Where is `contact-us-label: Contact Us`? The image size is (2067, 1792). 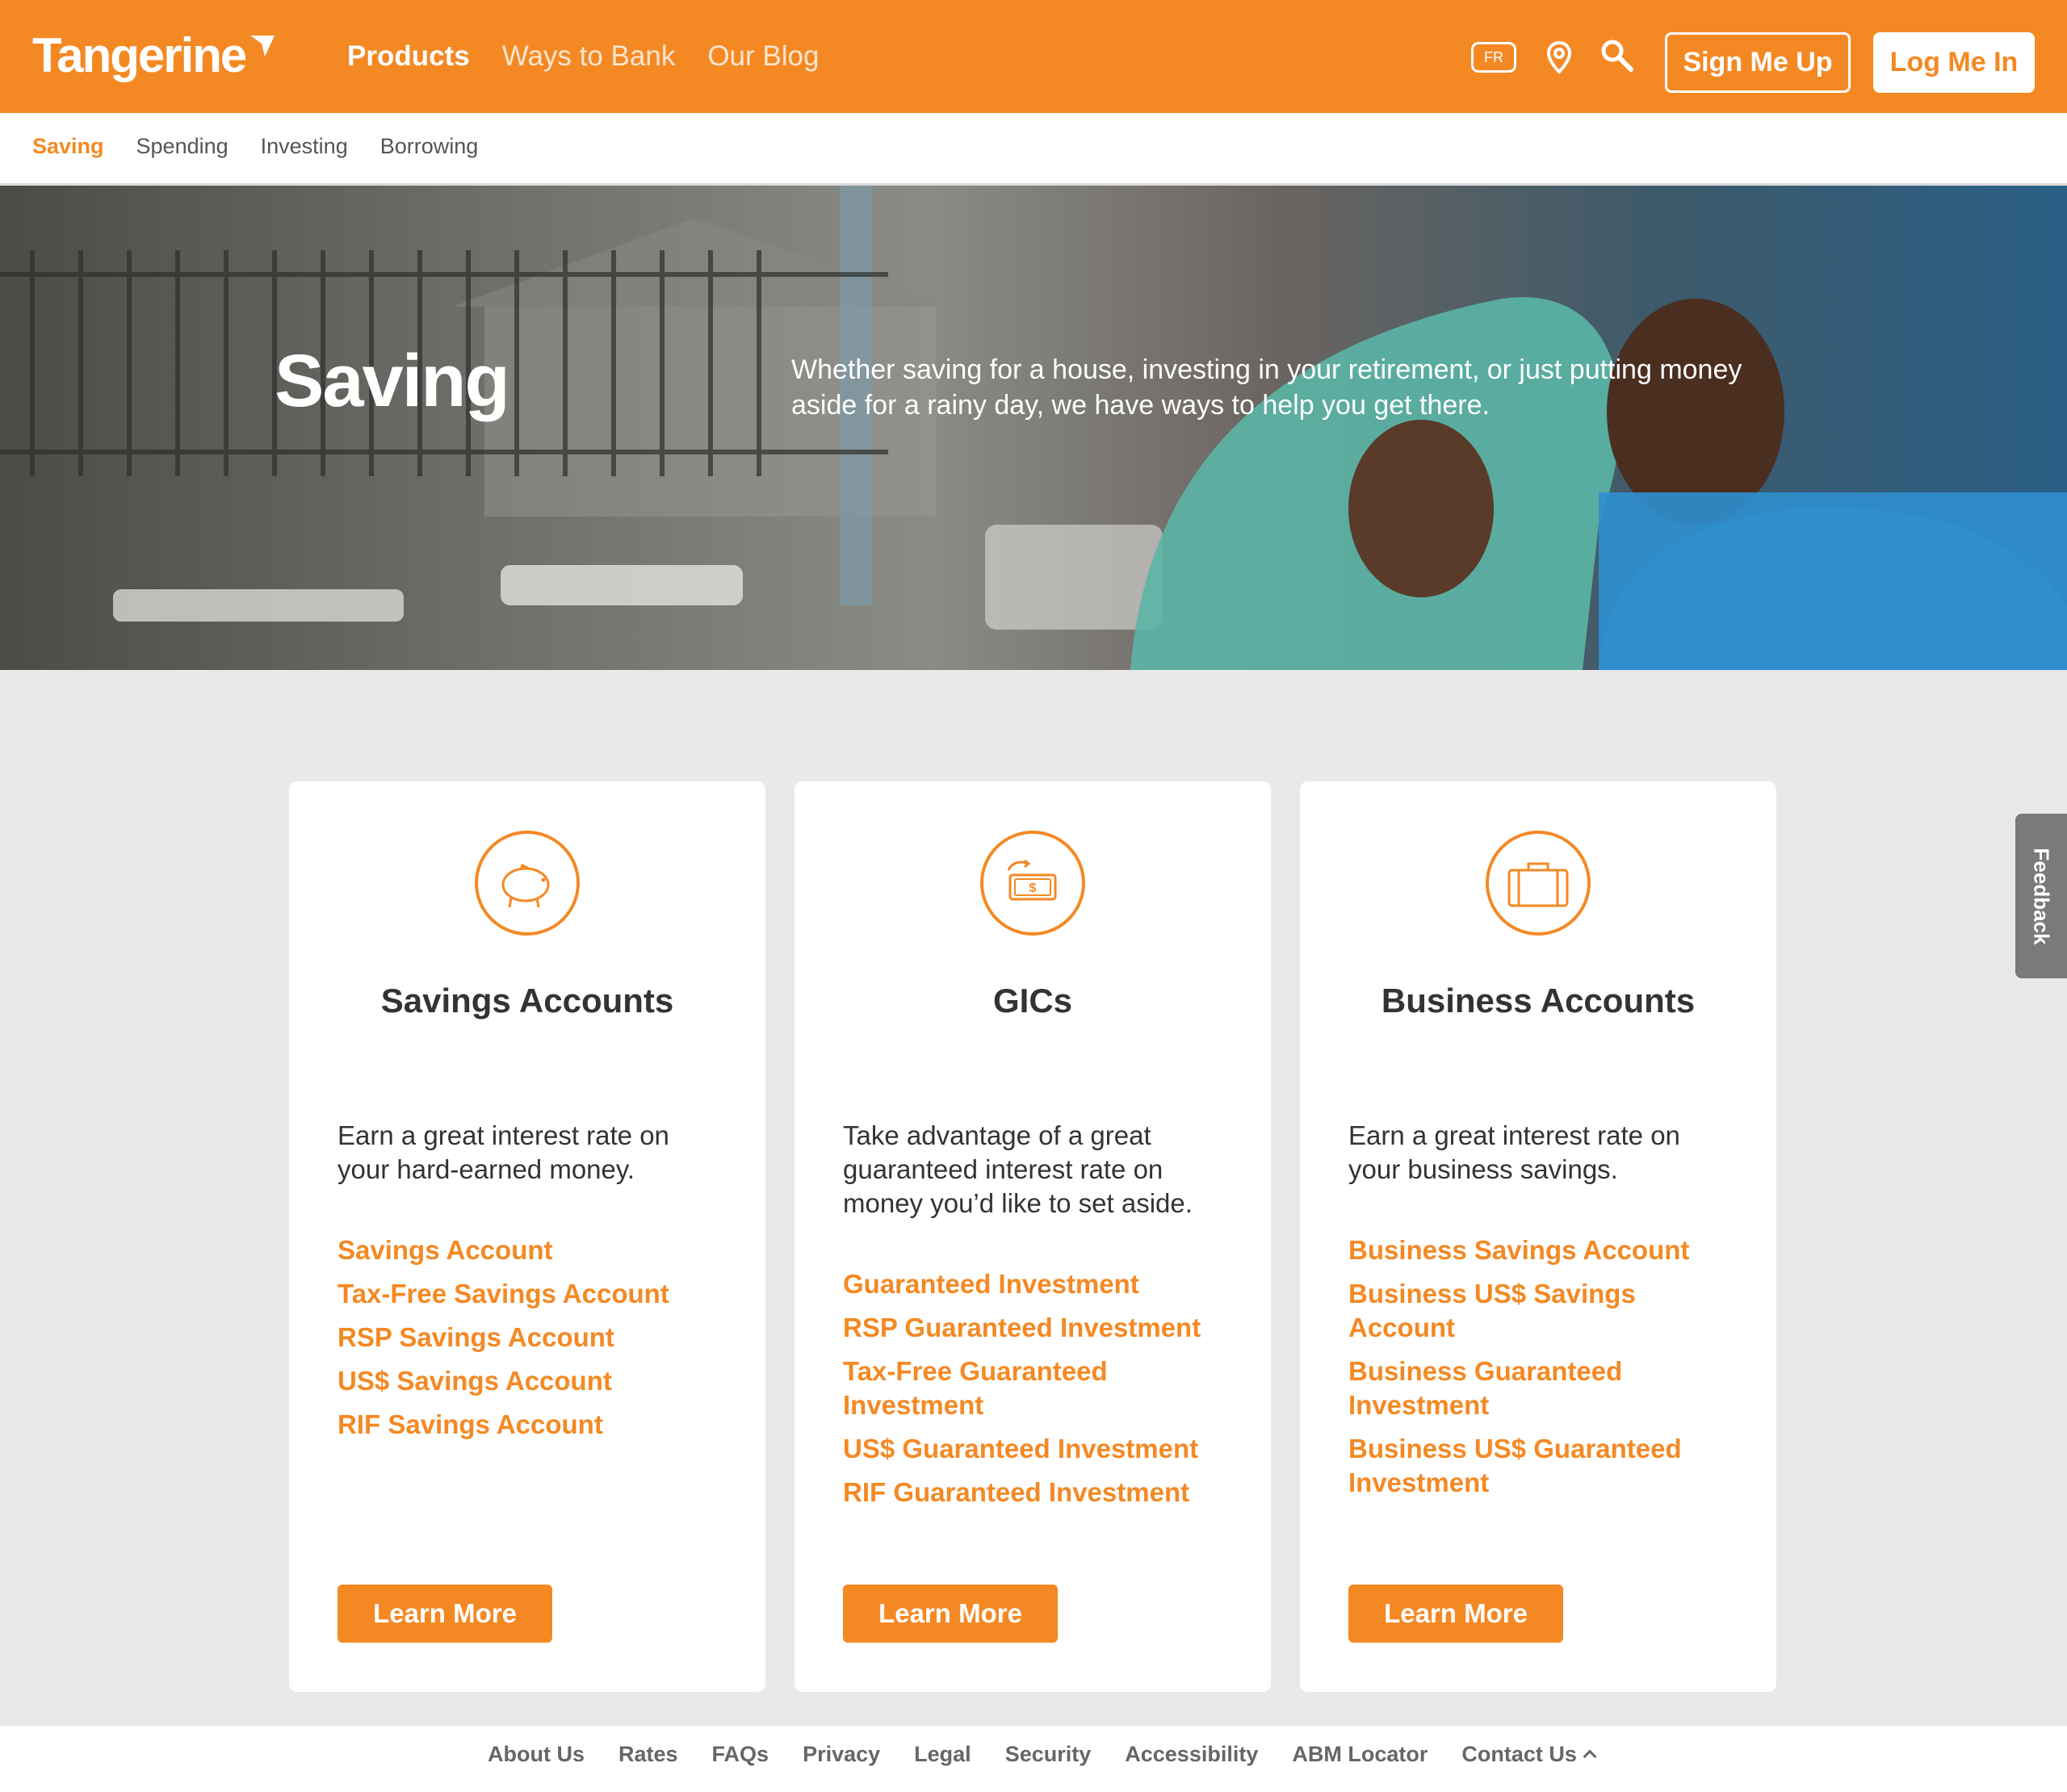
contact-us-label: Contact Us is located at coordinates (1519, 1754).